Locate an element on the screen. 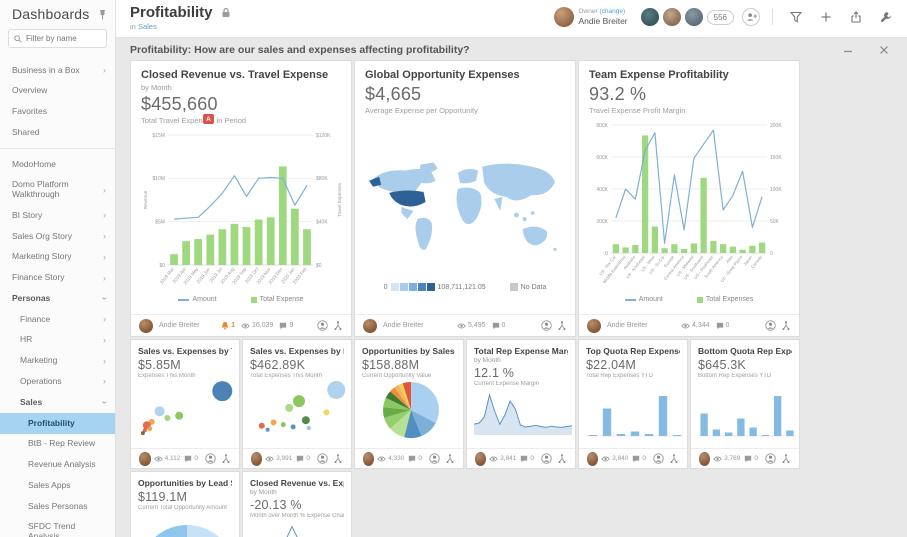 This screenshot has height=537, width=907. owner-change-link: (change) is located at coordinates (612, 11).